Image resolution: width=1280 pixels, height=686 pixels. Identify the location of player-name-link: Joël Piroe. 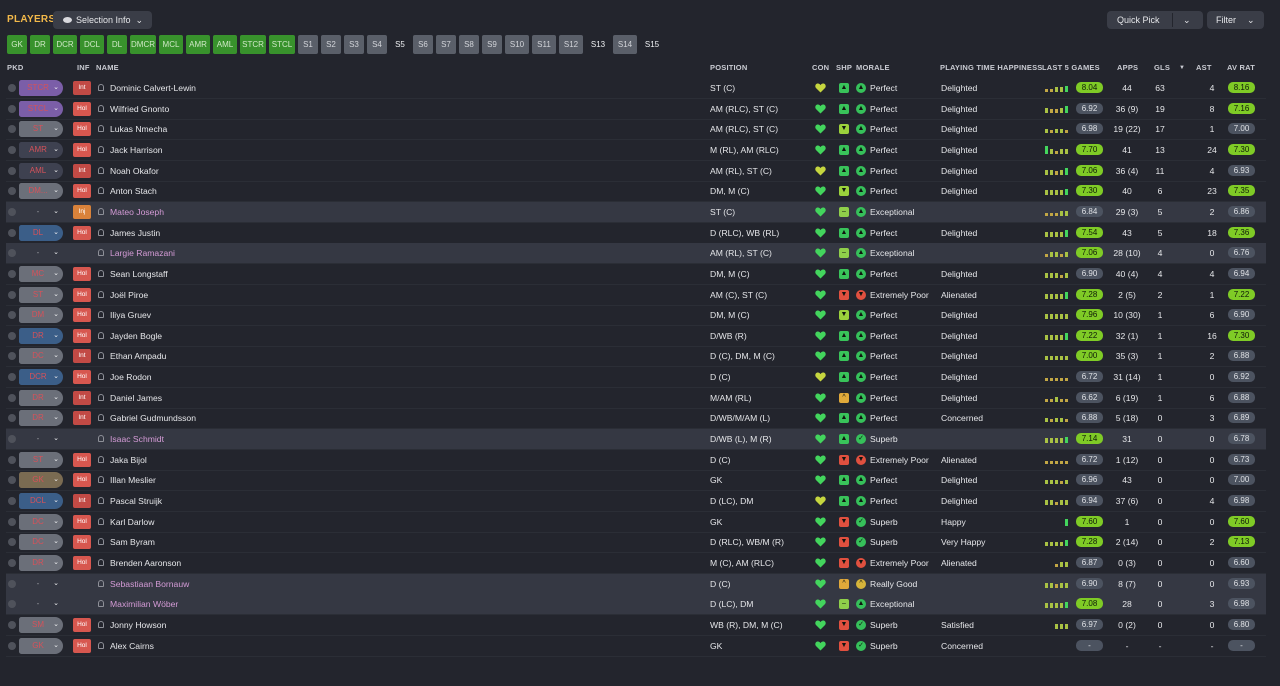
(129, 295).